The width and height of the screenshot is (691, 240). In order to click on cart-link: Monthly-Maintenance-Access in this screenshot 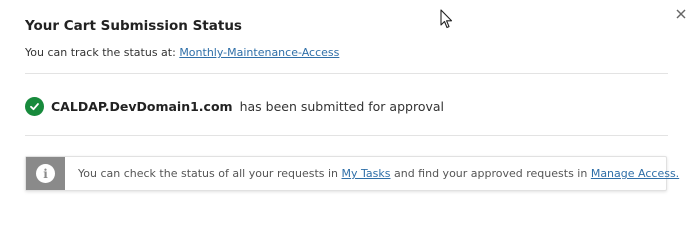, I will do `click(259, 52)`.